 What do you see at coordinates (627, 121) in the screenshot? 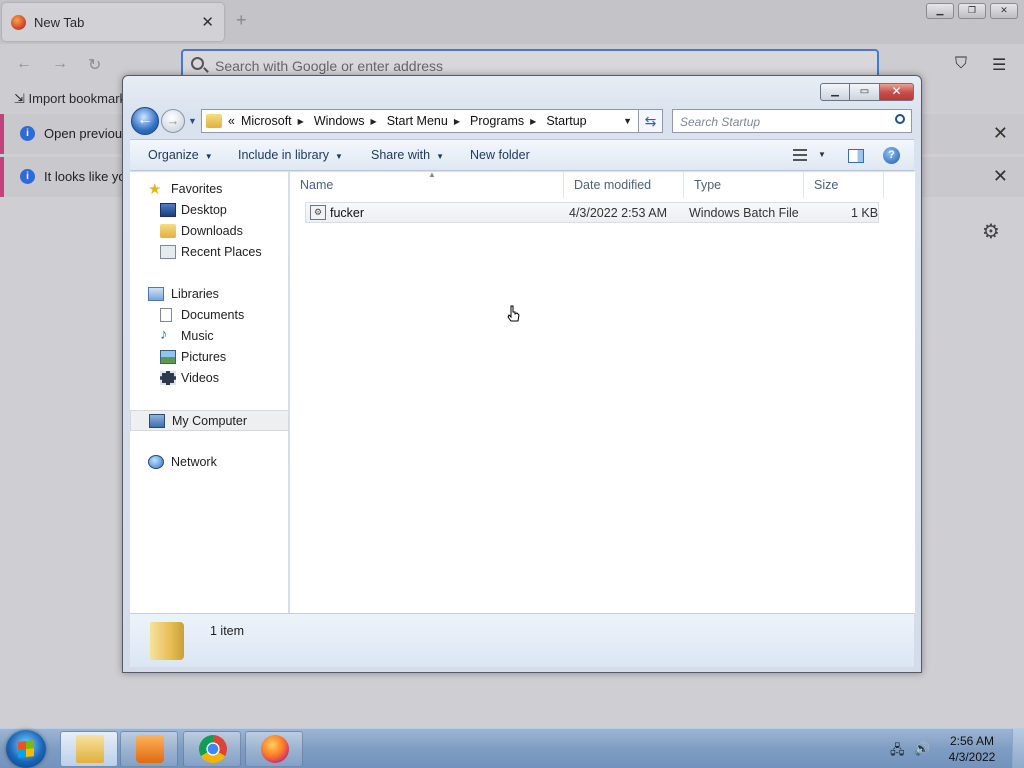
I see `address-dropdown-icon: ▼` at bounding box center [627, 121].